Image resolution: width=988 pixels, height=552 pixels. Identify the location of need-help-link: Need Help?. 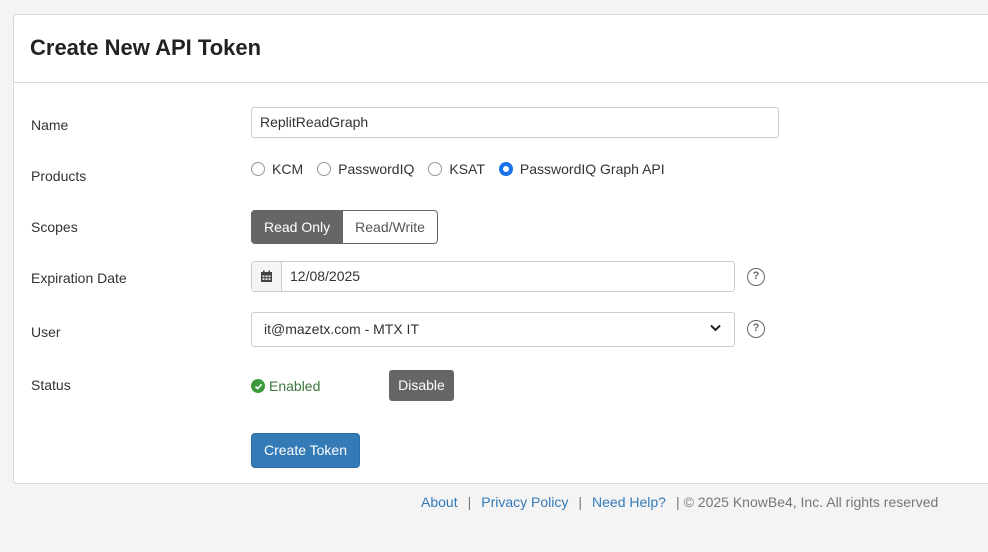
(629, 502).